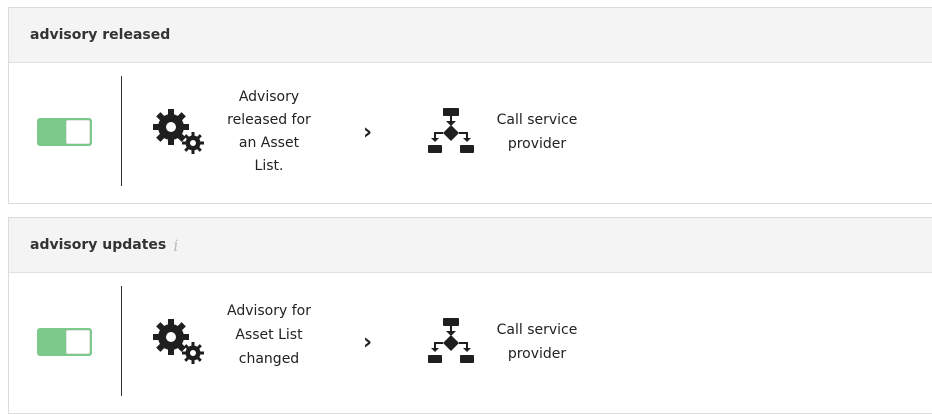 The image size is (932, 414). What do you see at coordinates (269, 120) in the screenshot?
I see `trigger-line: released for` at bounding box center [269, 120].